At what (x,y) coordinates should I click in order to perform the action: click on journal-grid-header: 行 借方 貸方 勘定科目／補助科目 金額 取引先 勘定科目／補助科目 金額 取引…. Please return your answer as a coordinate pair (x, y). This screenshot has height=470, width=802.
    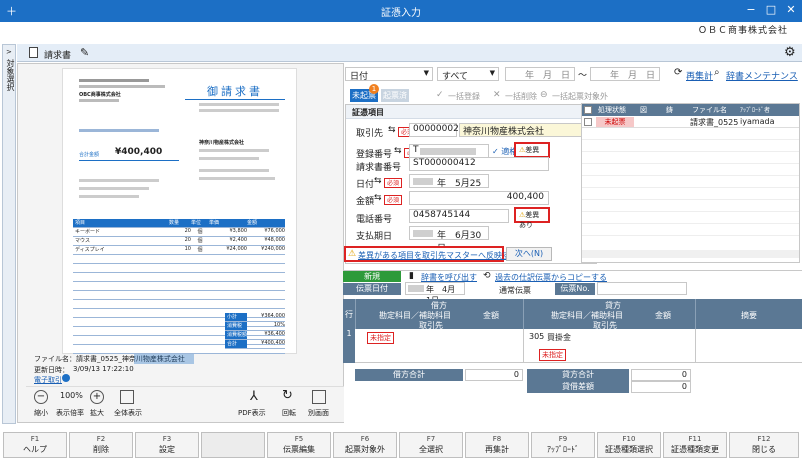
    Looking at the image, I should click on (572, 314).